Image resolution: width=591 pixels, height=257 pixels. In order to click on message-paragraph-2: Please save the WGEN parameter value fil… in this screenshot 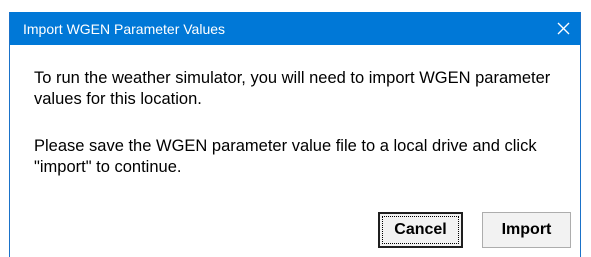, I will do `click(285, 156)`.